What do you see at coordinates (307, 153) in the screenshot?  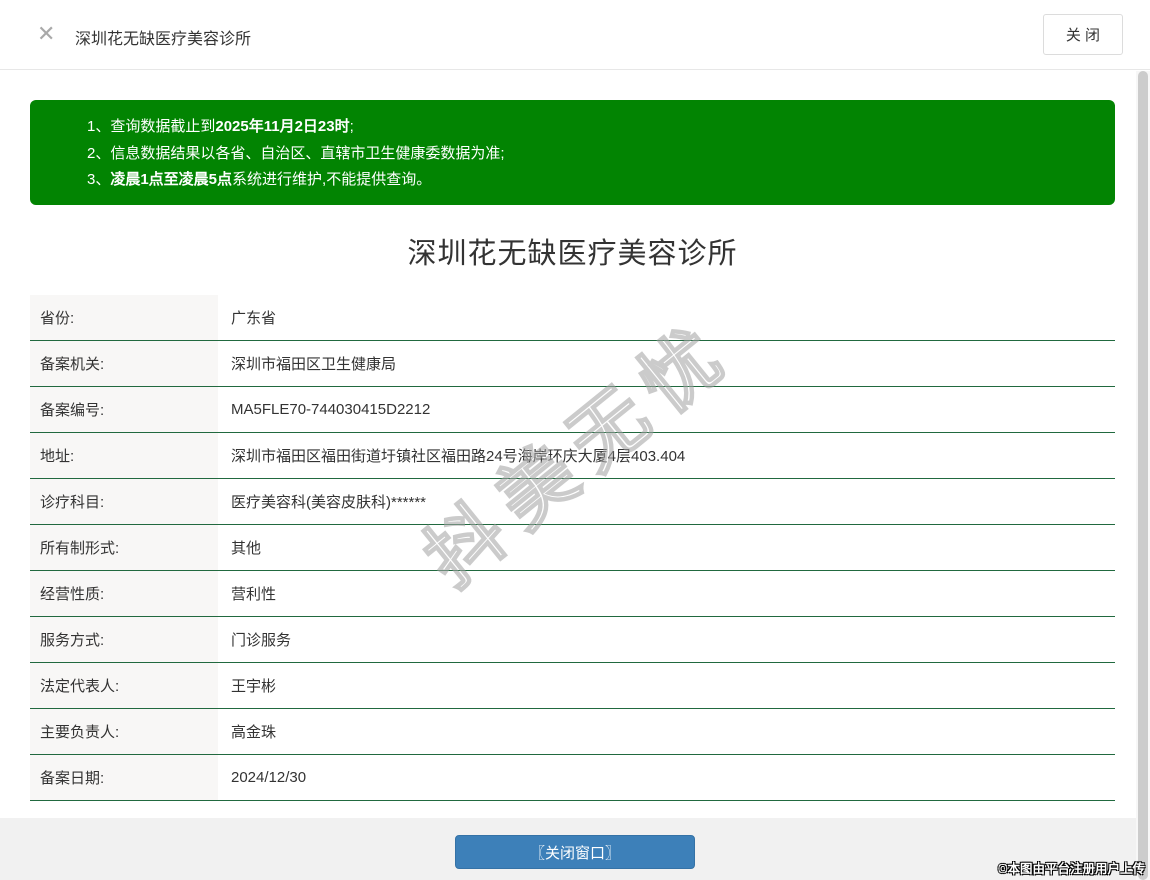 I see `notice-text: 信息数据结果以各省、自治区、直辖市卫生健康委数据为准;` at bounding box center [307, 153].